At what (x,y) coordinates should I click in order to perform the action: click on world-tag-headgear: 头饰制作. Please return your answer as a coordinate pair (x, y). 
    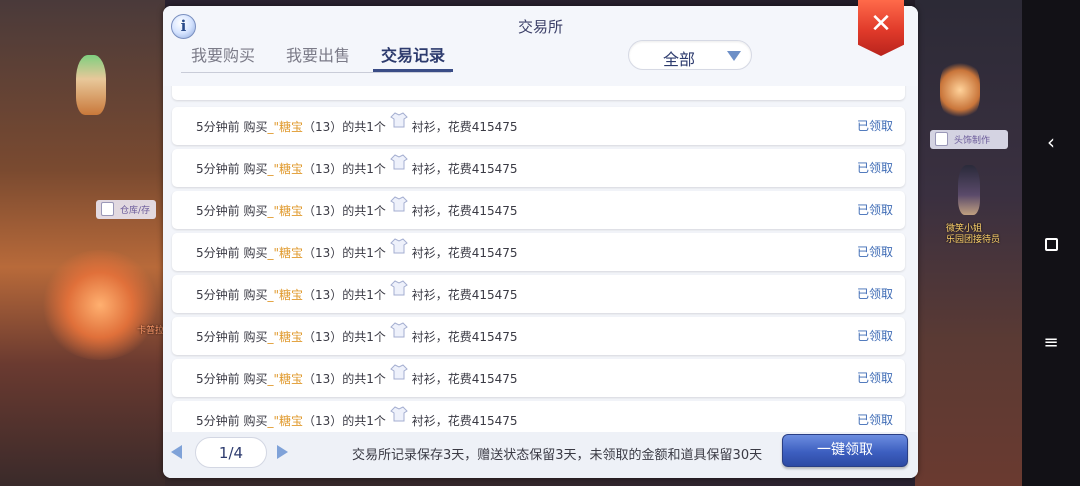
    Looking at the image, I should click on (969, 139).